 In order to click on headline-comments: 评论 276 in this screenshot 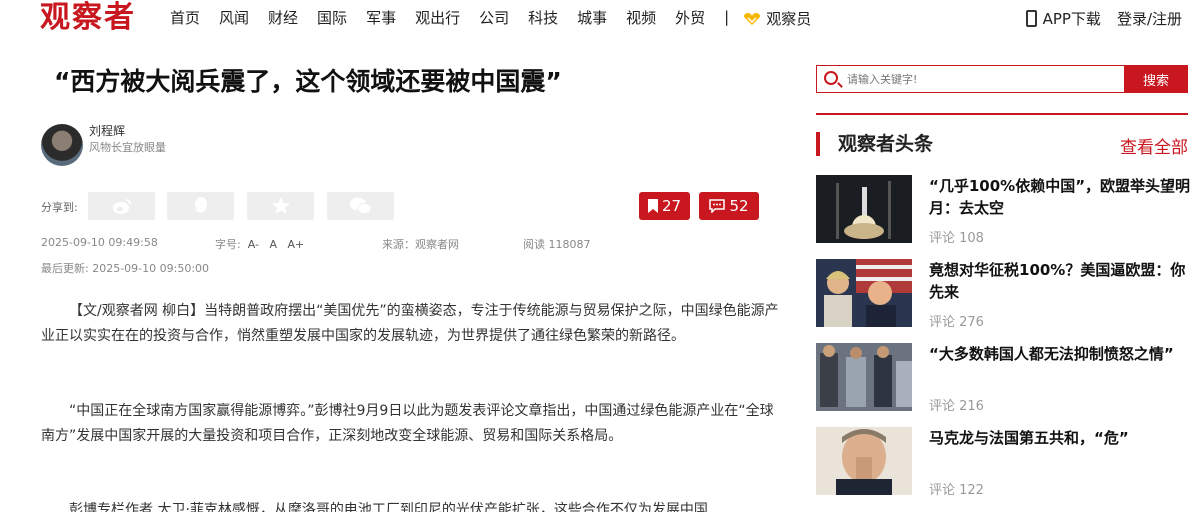, I will do `click(956, 322)`.